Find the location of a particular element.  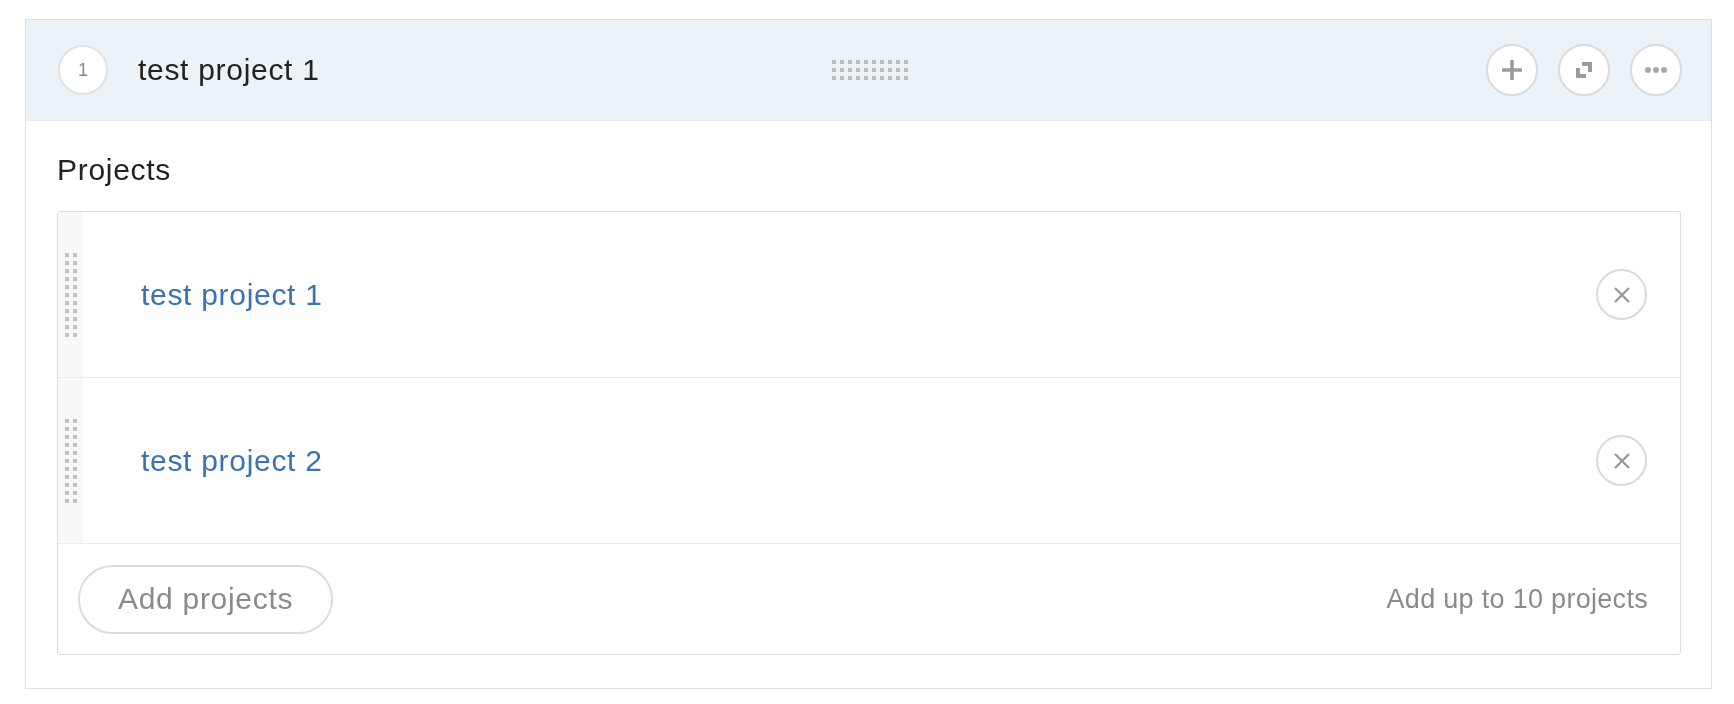

plus-icon is located at coordinates (1512, 70).